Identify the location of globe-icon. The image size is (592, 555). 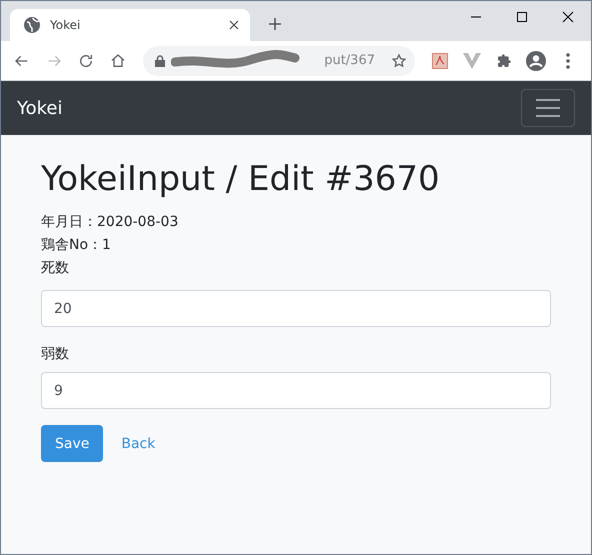
(32, 25).